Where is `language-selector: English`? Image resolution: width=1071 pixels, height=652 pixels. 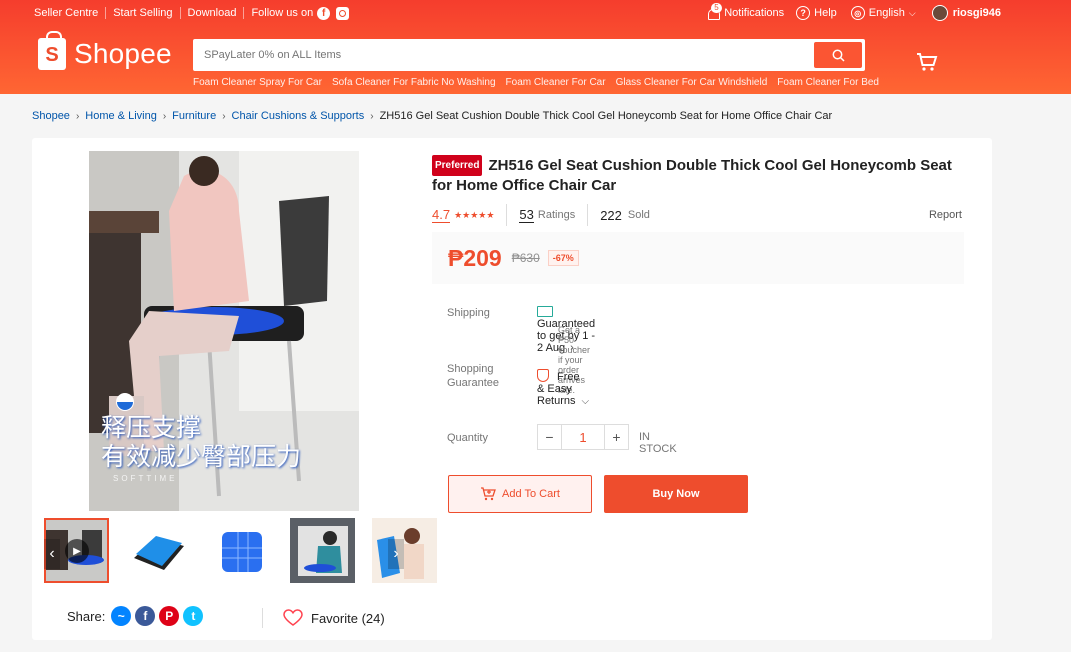 language-selector: English is located at coordinates (887, 13).